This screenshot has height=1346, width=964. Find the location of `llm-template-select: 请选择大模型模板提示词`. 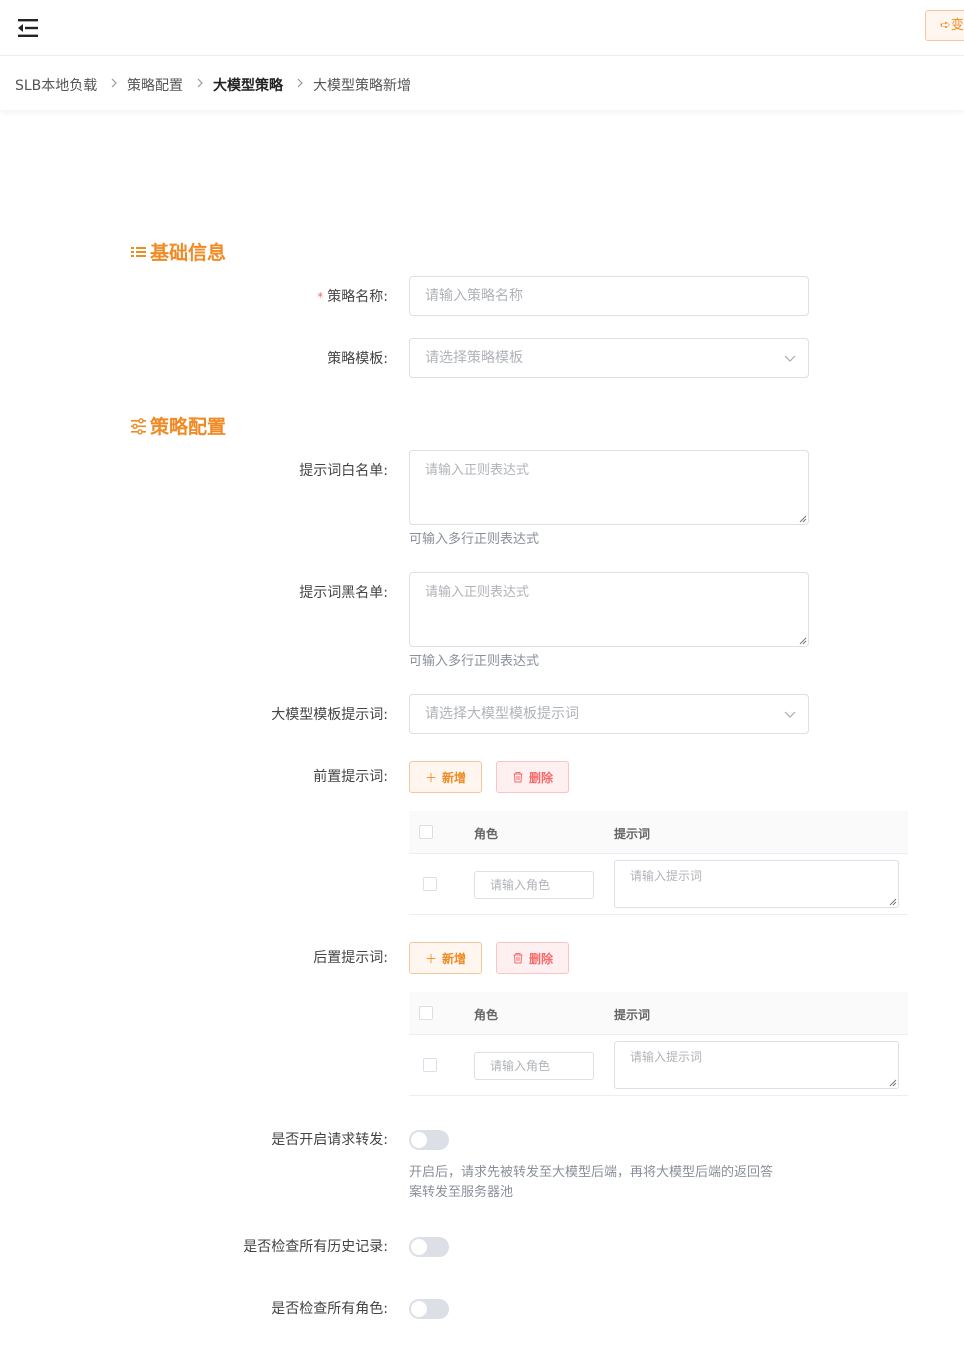

llm-template-select: 请选择大模型模板提示词 is located at coordinates (609, 714).